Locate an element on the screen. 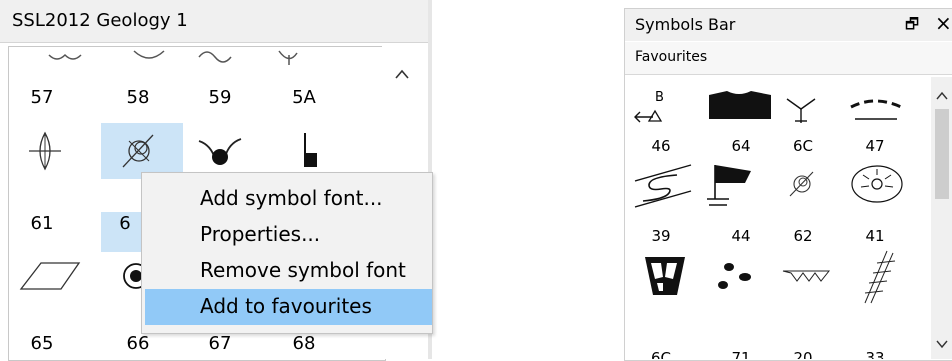 This screenshot has height=361, width=952. menu-item-remove-symbol-font: Remove symbol font is located at coordinates (287, 271).